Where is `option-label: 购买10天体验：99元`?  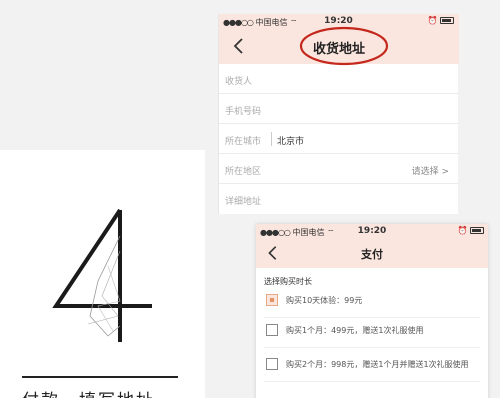
option-label: 购买10天体验：99元 is located at coordinates (324, 300).